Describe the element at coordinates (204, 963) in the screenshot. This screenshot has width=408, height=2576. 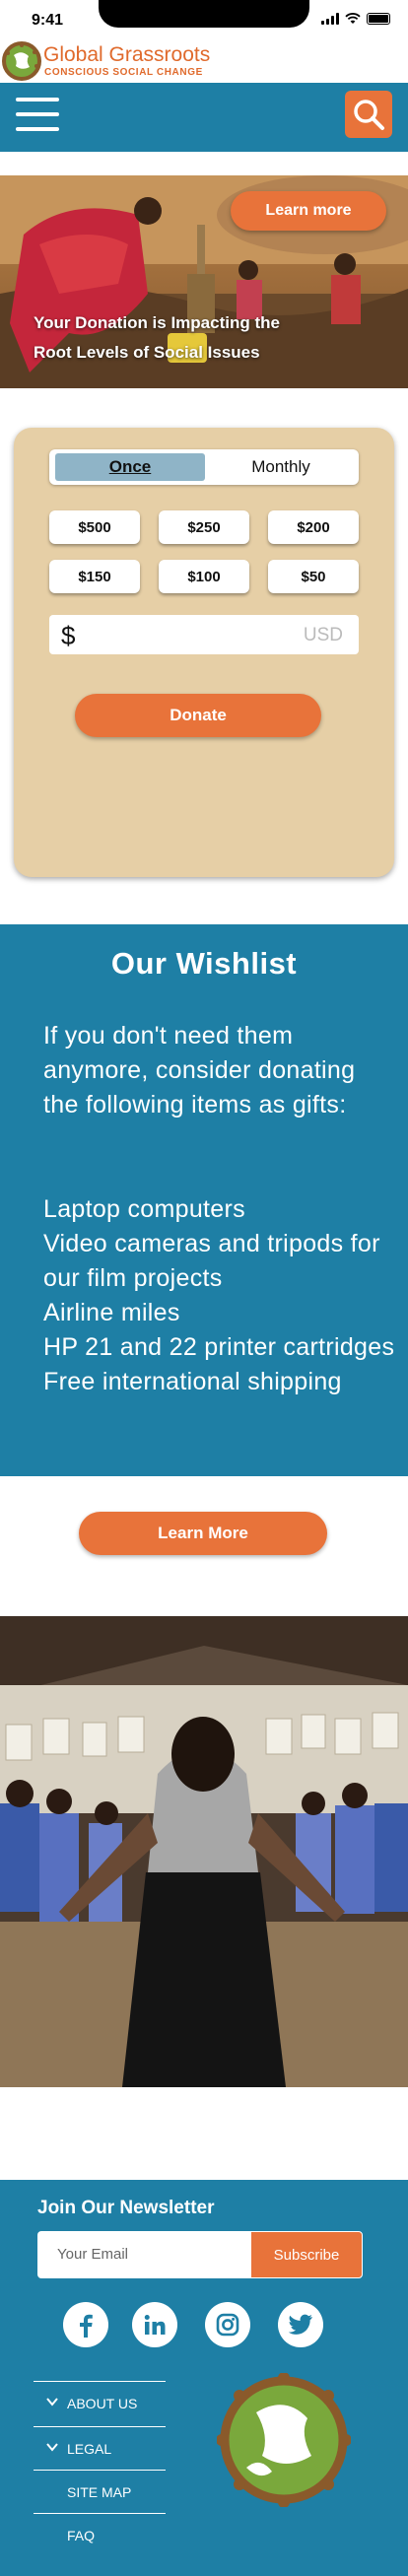
I see `wishlist-title: Our Wishlist` at that location.